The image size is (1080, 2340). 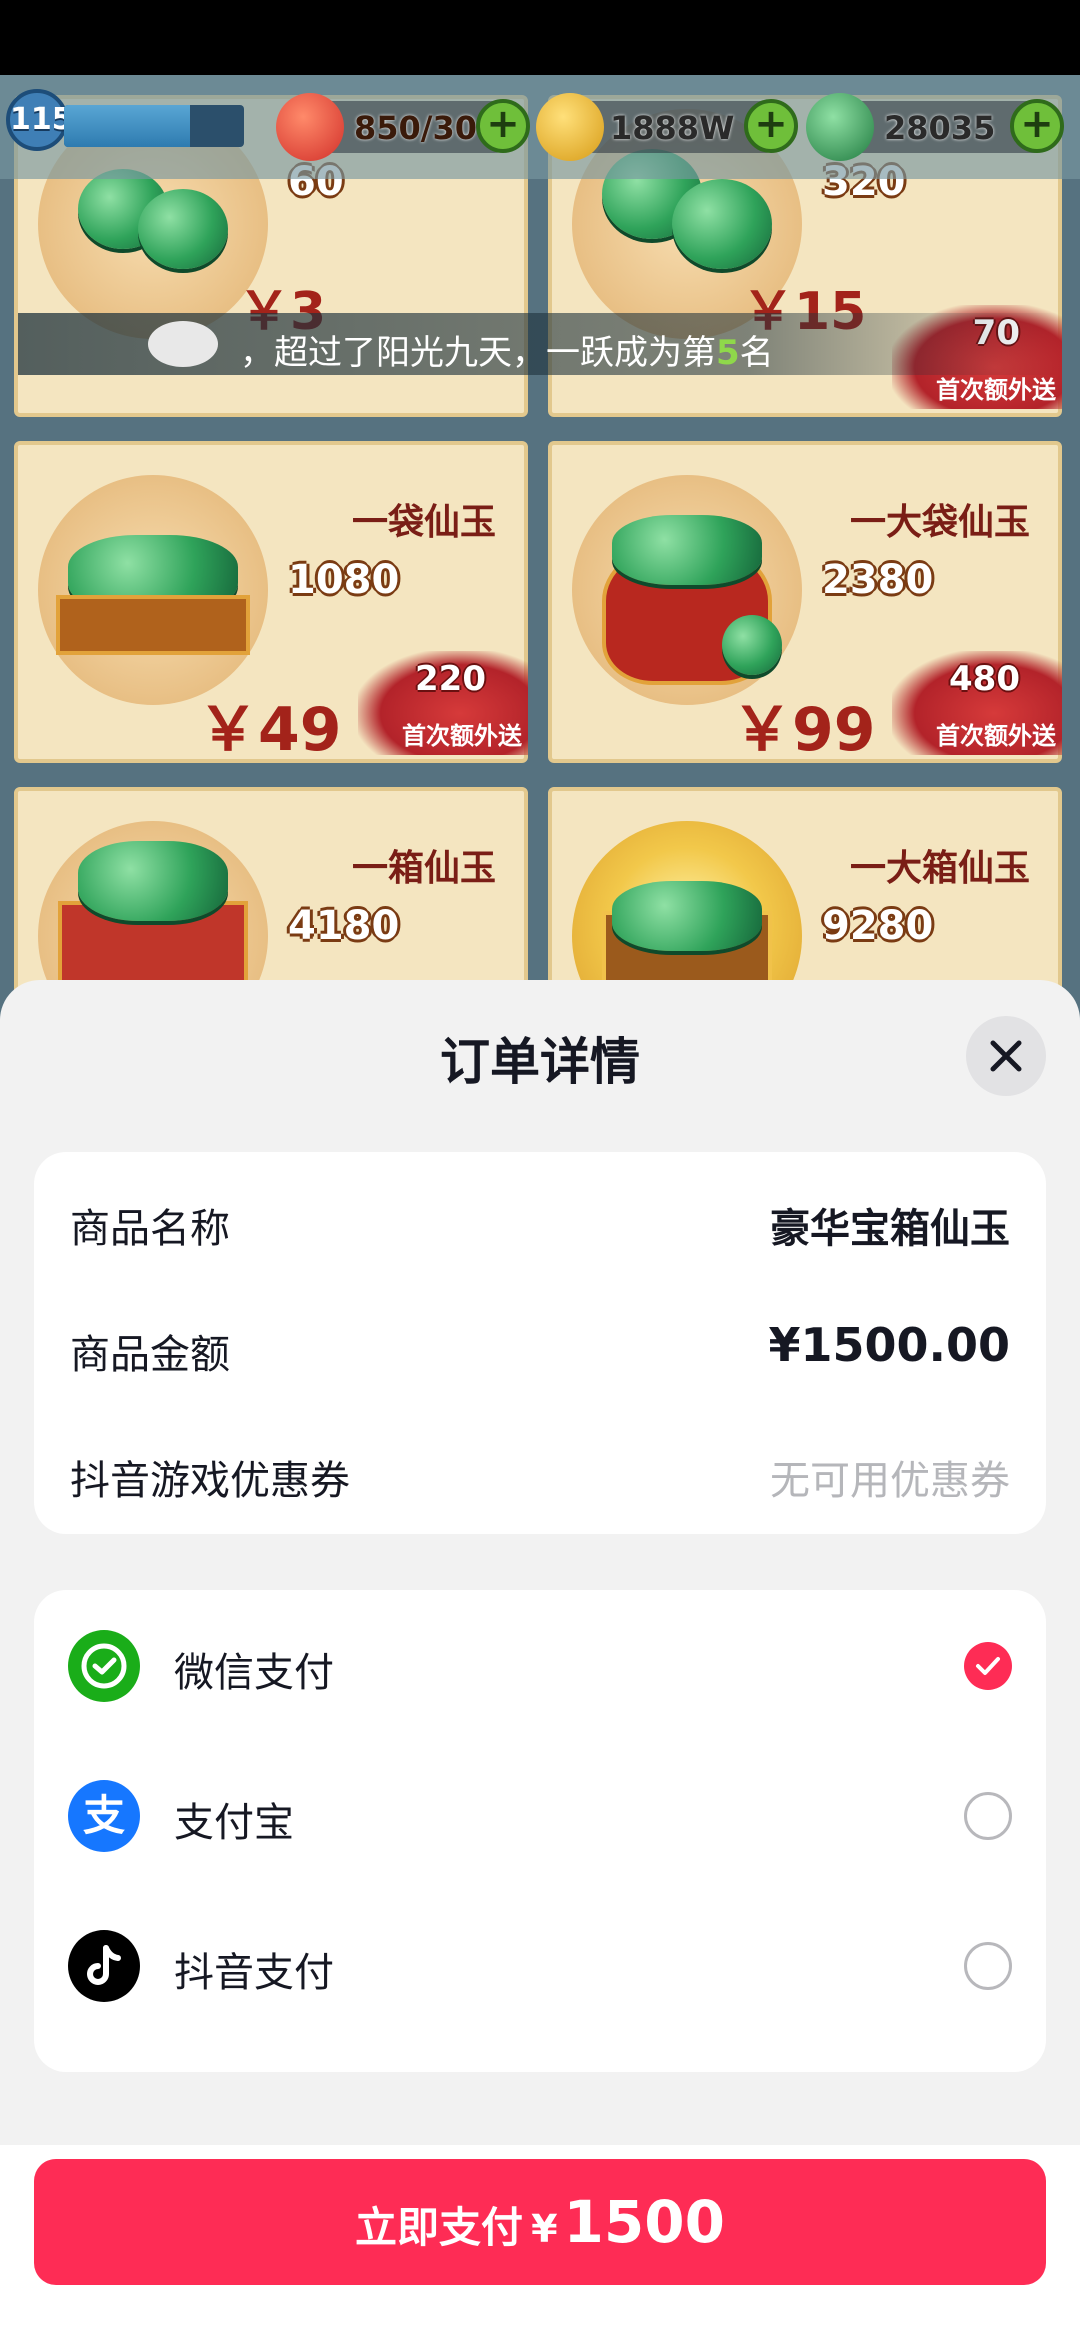 What do you see at coordinates (310, 127) in the screenshot?
I see `peach-icon` at bounding box center [310, 127].